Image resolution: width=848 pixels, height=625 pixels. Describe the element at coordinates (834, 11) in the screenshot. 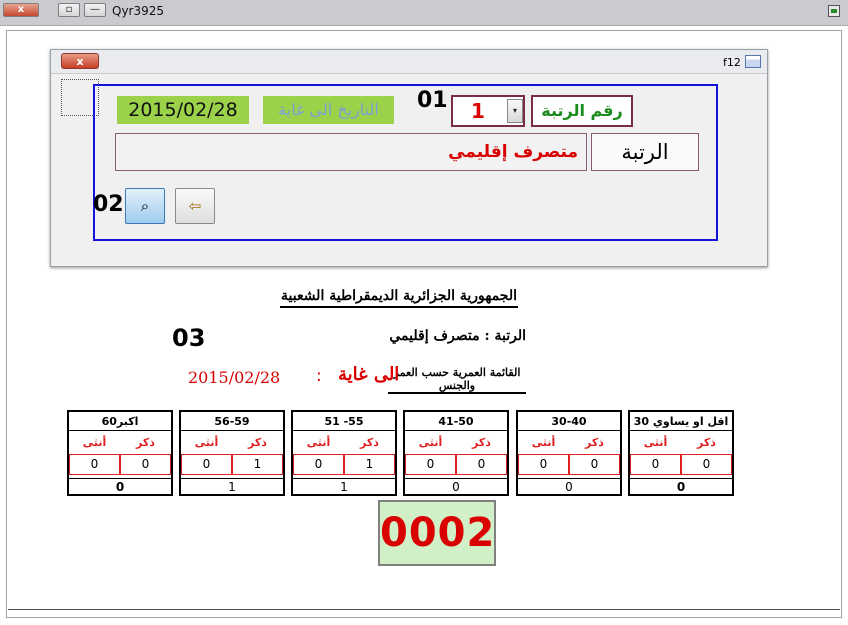

I see `app-menu-icon` at that location.